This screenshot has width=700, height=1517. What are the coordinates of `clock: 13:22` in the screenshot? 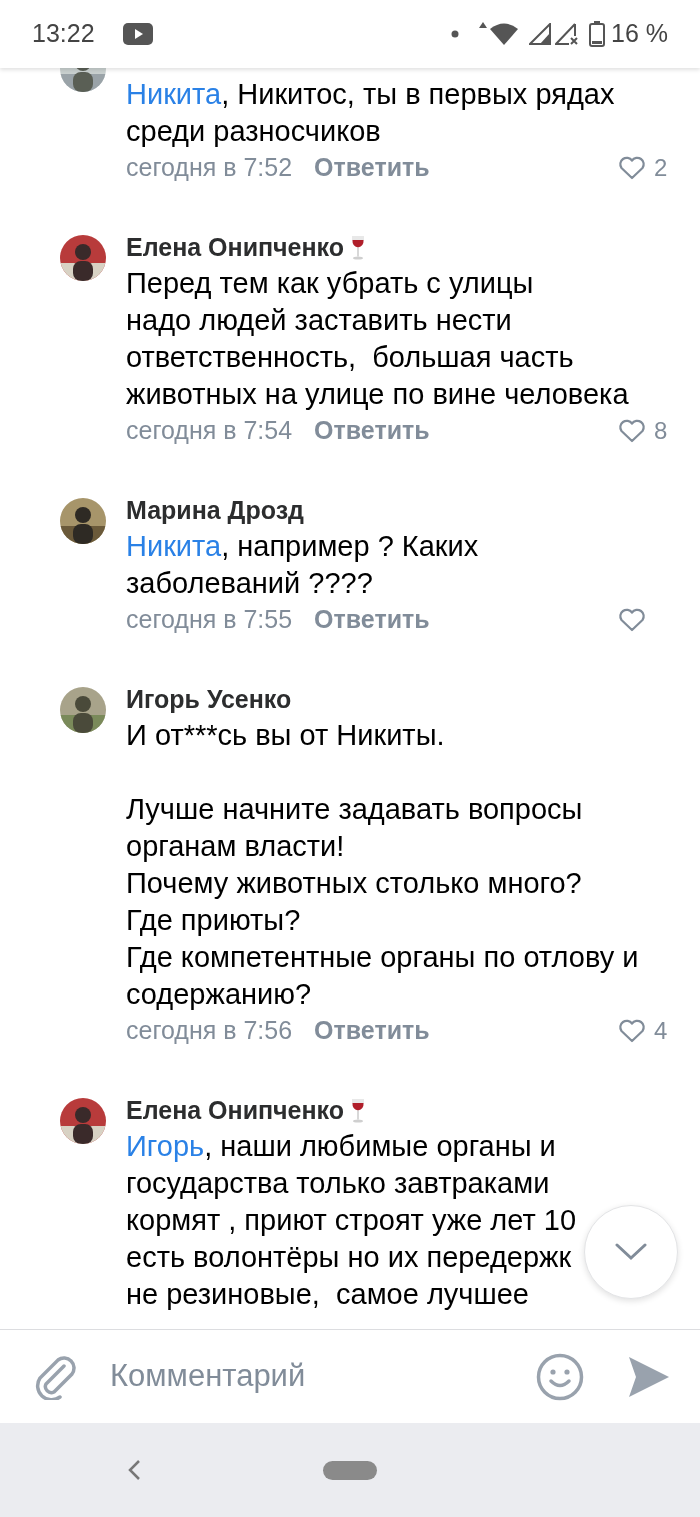 It's located at (63, 34).